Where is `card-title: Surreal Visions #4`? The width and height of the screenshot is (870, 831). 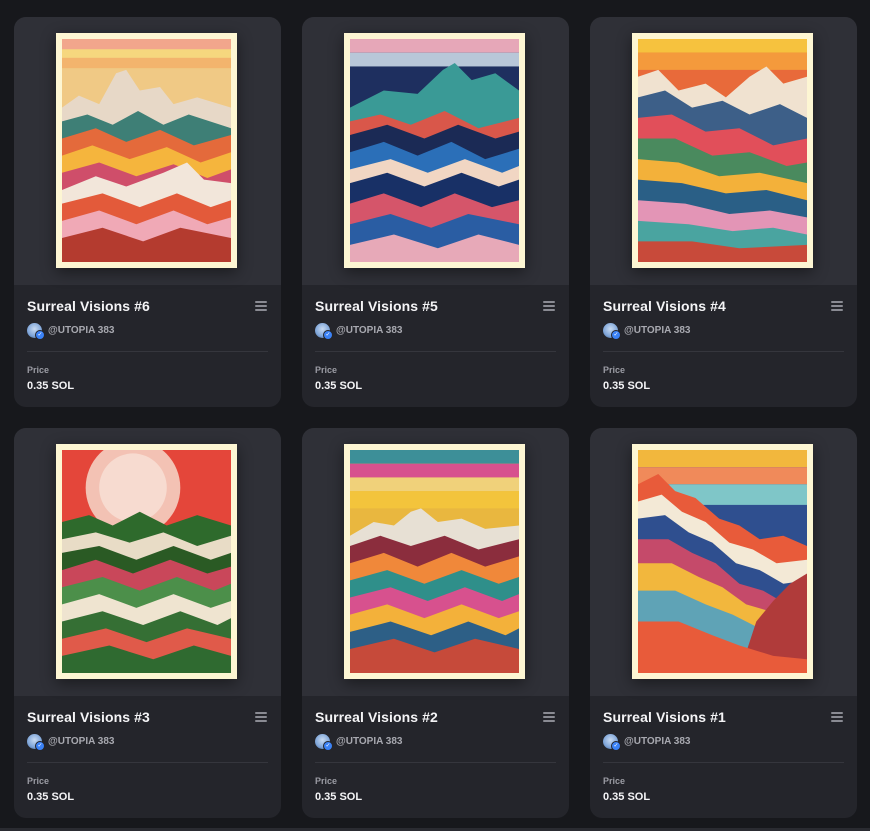
card-title: Surreal Visions #4 is located at coordinates (664, 306).